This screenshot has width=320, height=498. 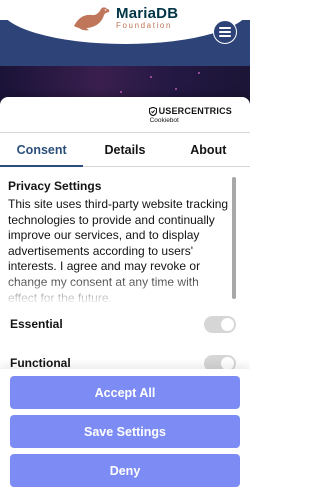 I want to click on save-settings-button: Save Settings, so click(x=125, y=431).